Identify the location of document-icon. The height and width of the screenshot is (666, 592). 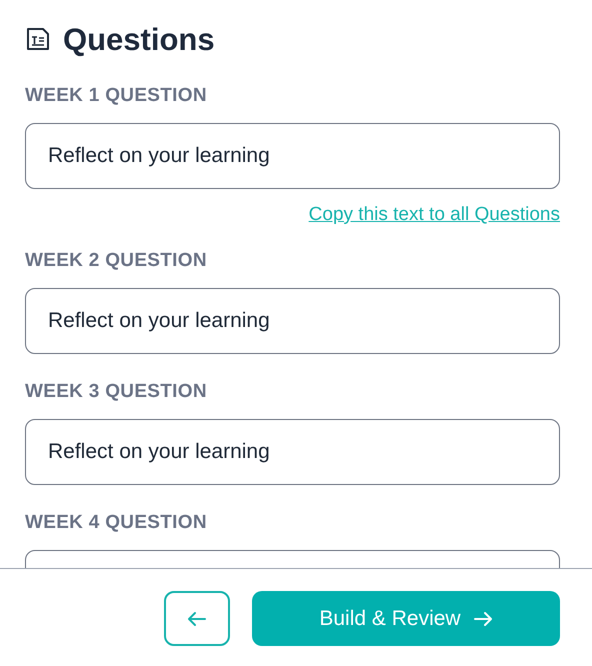
(38, 39).